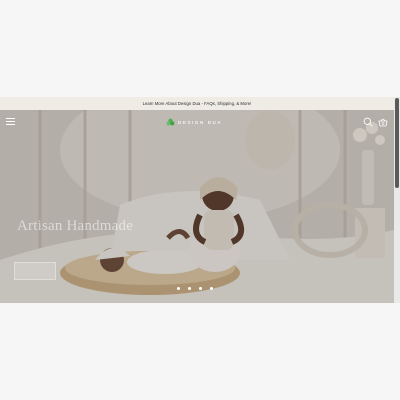 The height and width of the screenshot is (400, 400). I want to click on hero-cta-button, so click(35, 271).